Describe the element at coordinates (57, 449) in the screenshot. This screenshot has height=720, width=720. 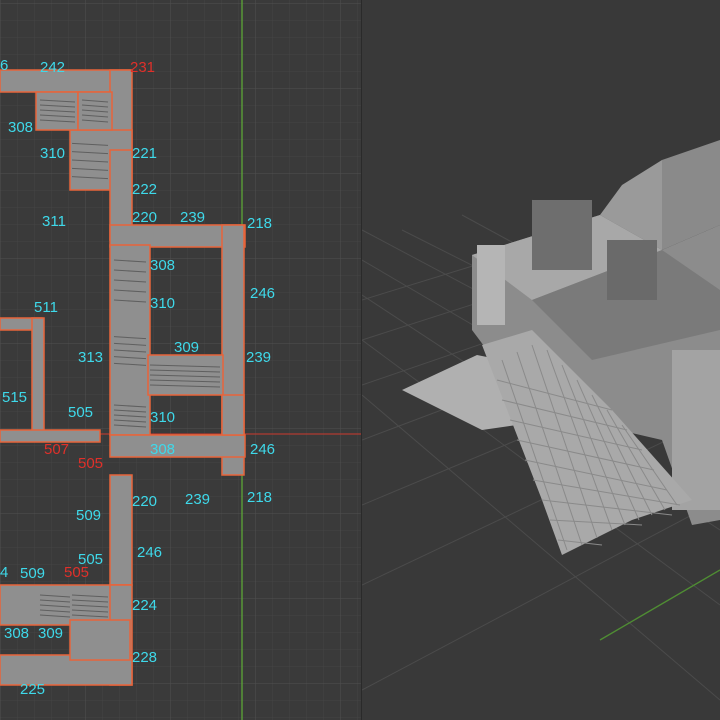
I see `tile-label: 507` at that location.